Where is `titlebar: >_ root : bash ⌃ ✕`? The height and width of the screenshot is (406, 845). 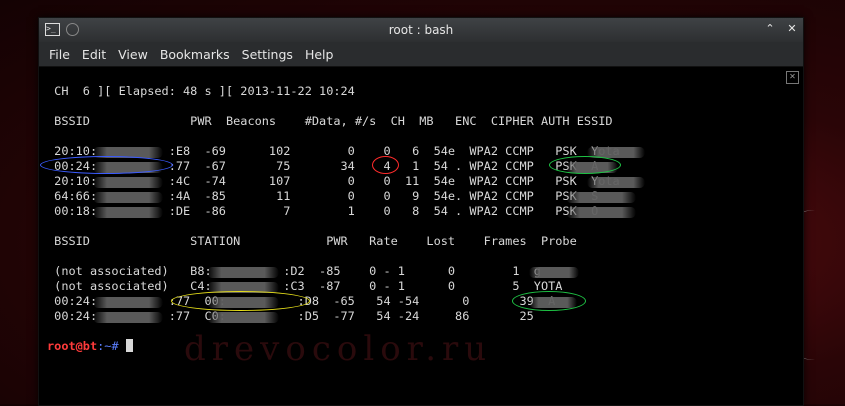 titlebar: >_ root : bash ⌃ ✕ is located at coordinates (421, 30).